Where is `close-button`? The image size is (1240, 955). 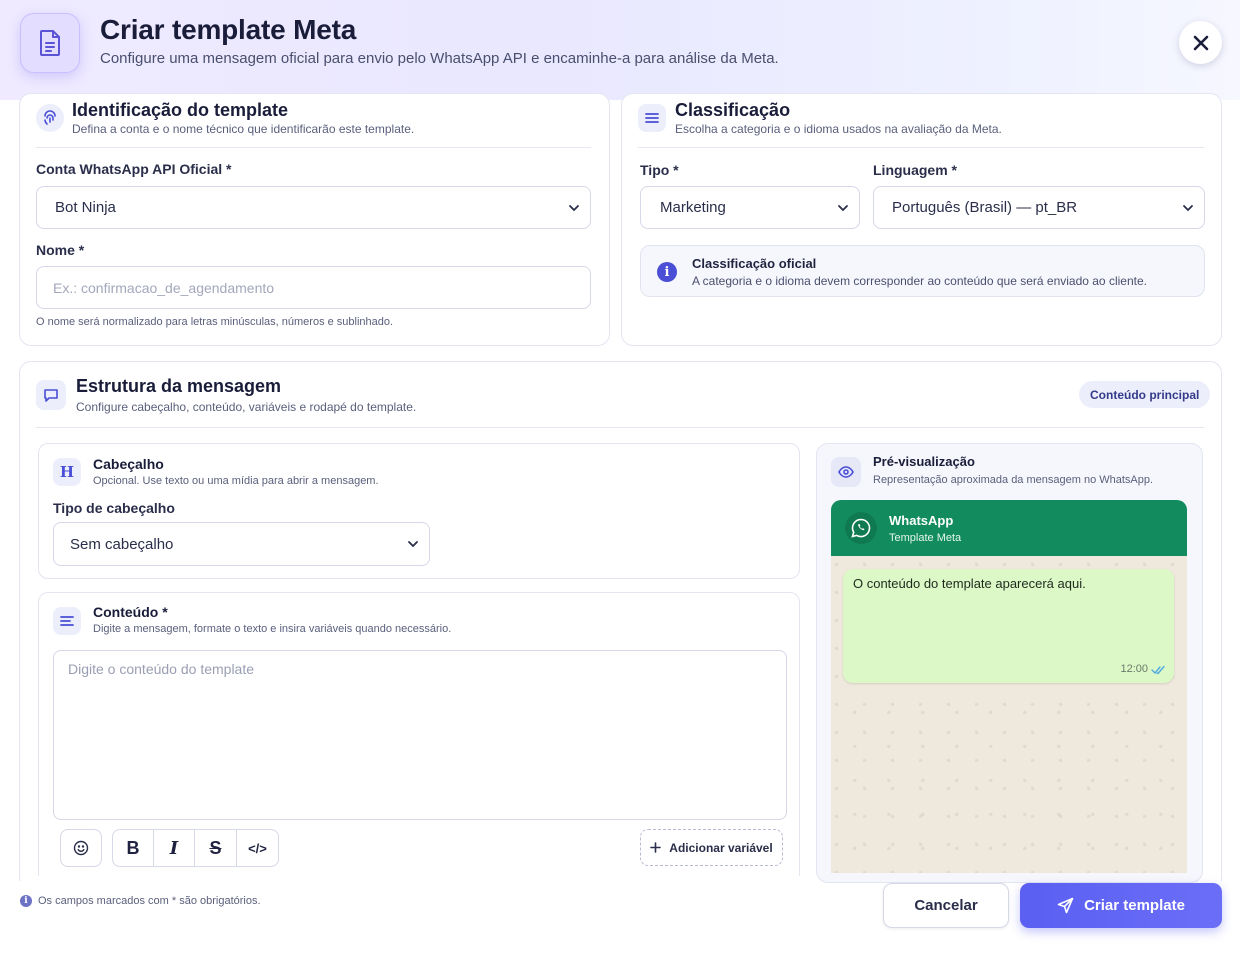
close-button is located at coordinates (1200, 42).